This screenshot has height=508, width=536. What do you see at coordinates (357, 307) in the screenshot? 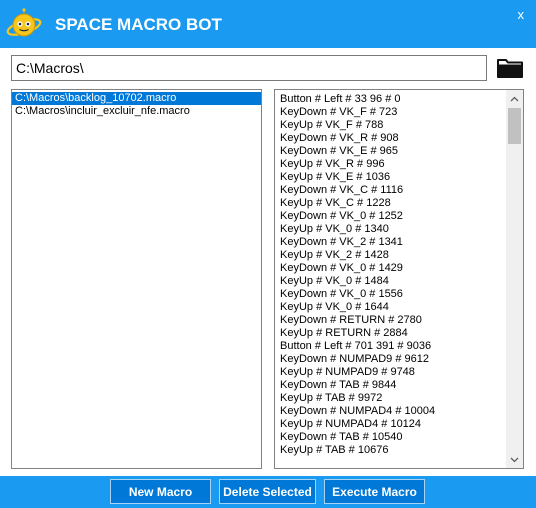
I see `event-item: KeyUp # VK_0 # 1644` at bounding box center [357, 307].